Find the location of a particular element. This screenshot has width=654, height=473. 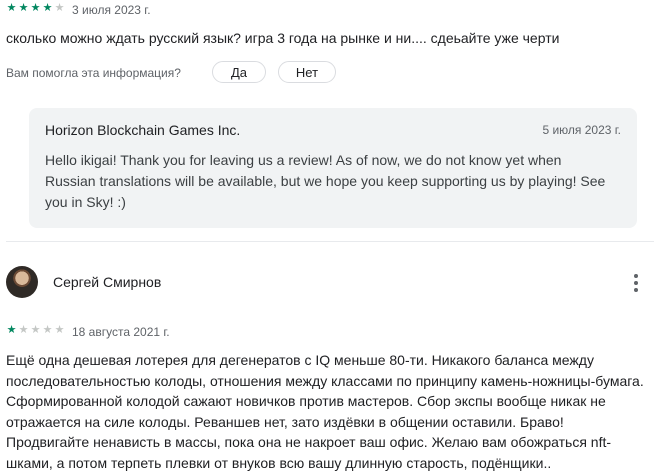

reply-date: 5 июля 2023 г. is located at coordinates (581, 130).